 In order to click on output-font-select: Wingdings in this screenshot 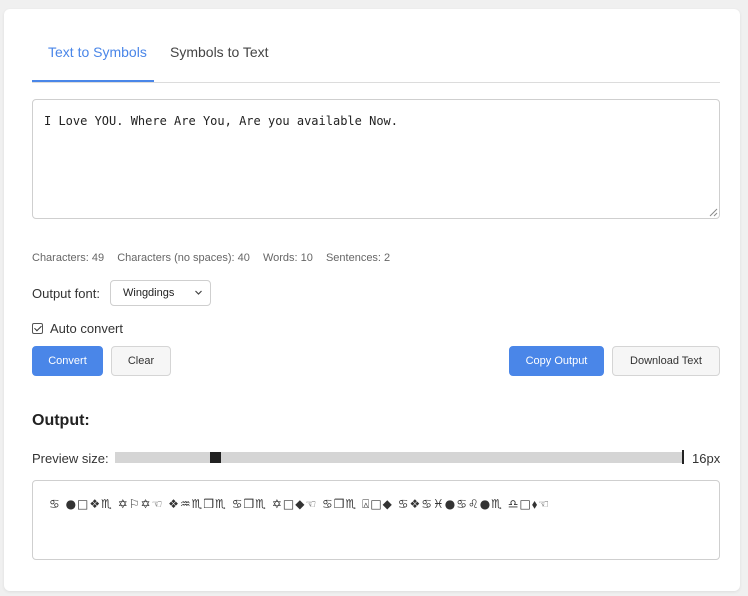, I will do `click(160, 293)`.